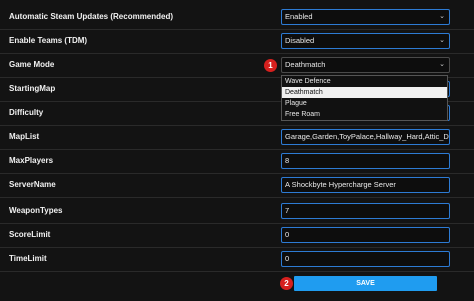 The image size is (474, 301). Describe the element at coordinates (48, 40) in the screenshot. I see `setting-label: Enable Teams (TDM)` at that location.